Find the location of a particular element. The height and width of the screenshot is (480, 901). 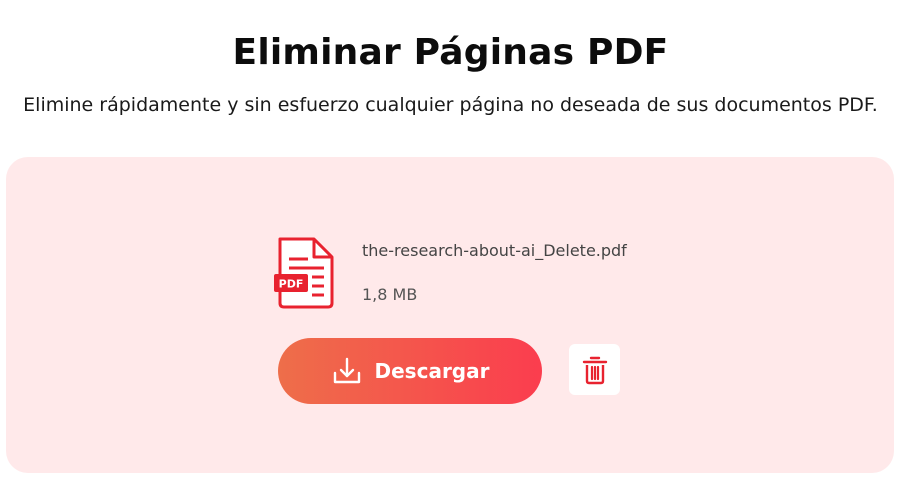

trash-icon is located at coordinates (594, 370).